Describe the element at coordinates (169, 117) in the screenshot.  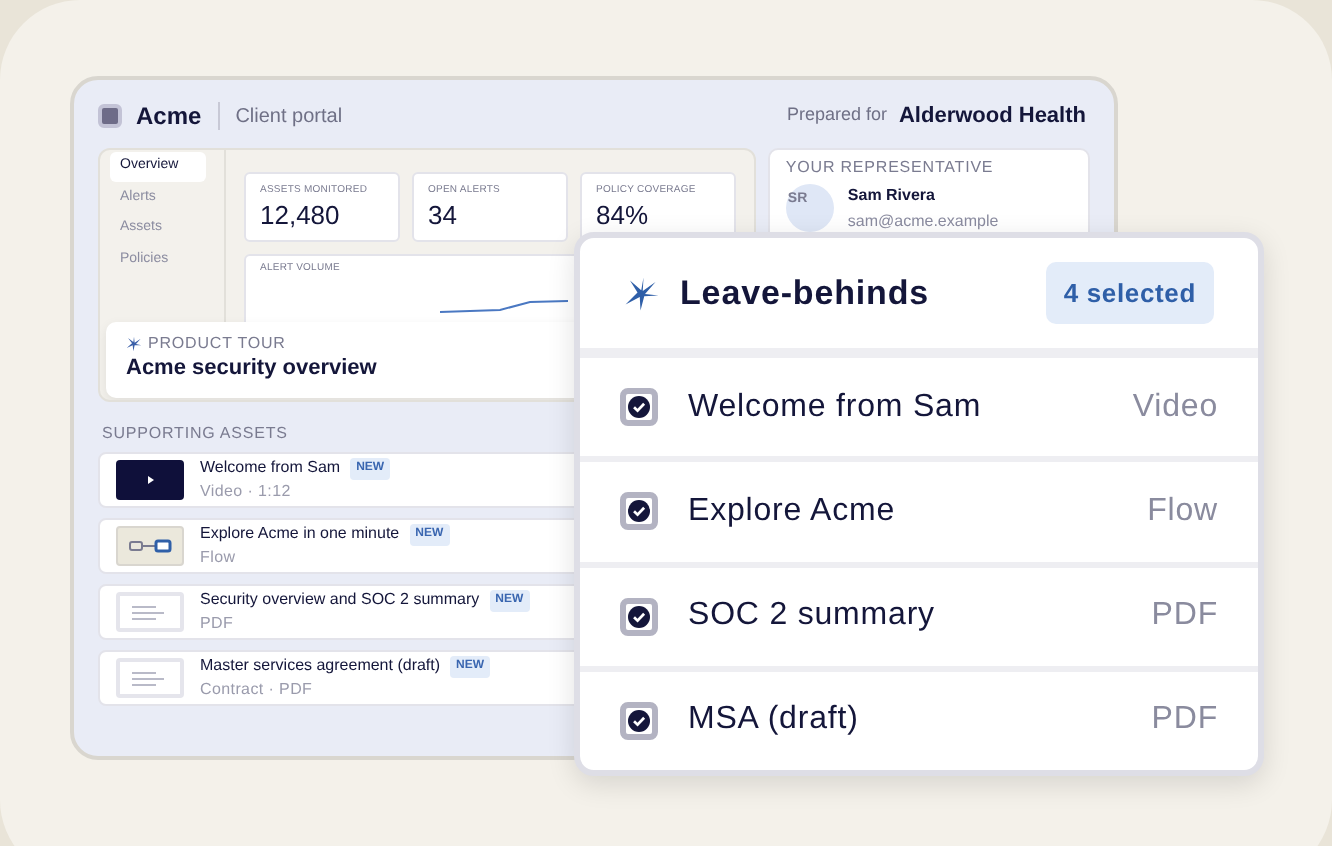
I see `brand-name: Acme` at that location.